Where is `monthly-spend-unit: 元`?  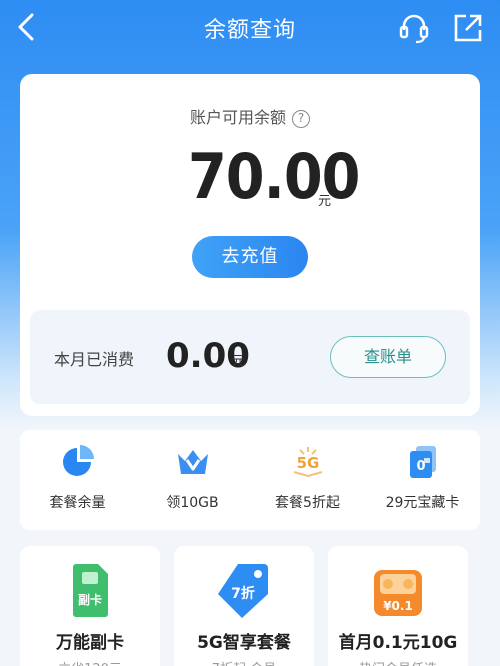
monthly-spend-unit: 元 is located at coordinates (239, 361).